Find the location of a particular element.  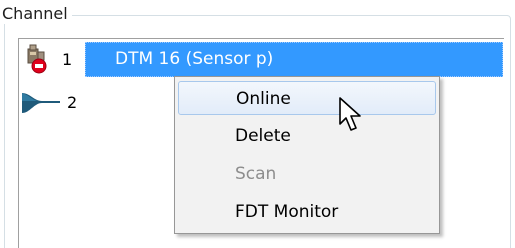

row-number: 1 is located at coordinates (67, 59).